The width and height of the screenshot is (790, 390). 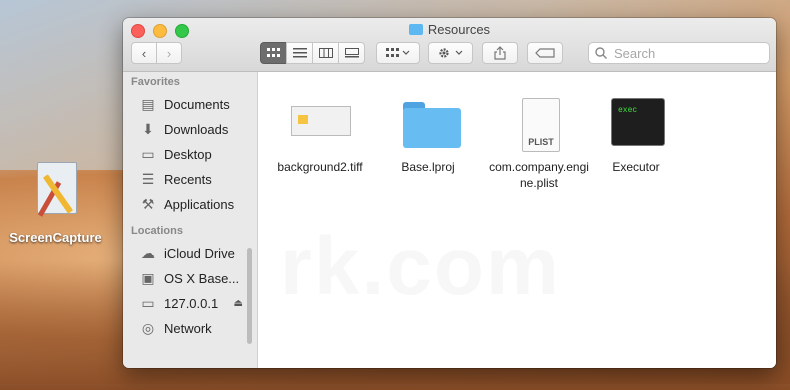 I want to click on desktop-file-screencapture: ScreenCapture, so click(x=55, y=202).